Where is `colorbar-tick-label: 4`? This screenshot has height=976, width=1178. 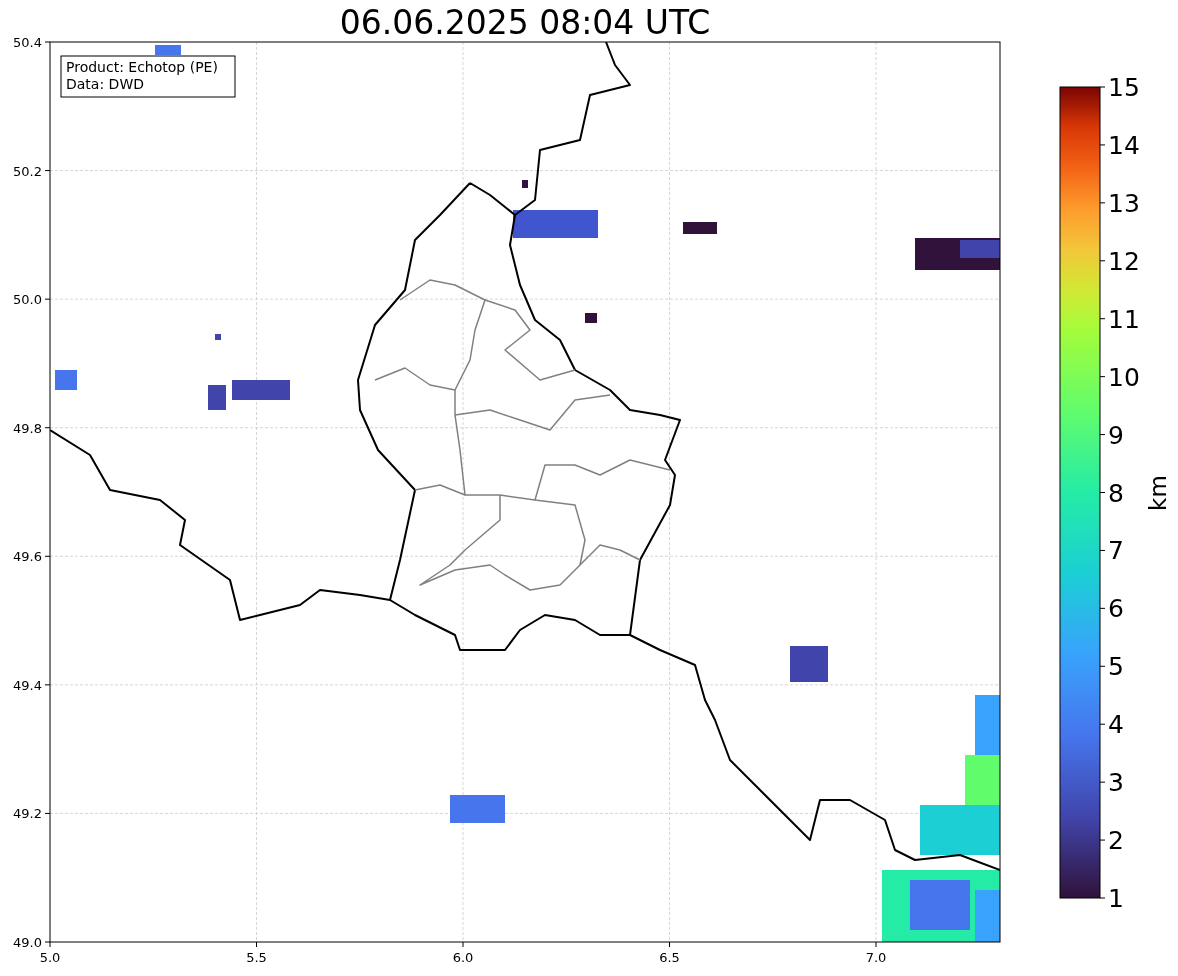 colorbar-tick-label: 4 is located at coordinates (1116, 725).